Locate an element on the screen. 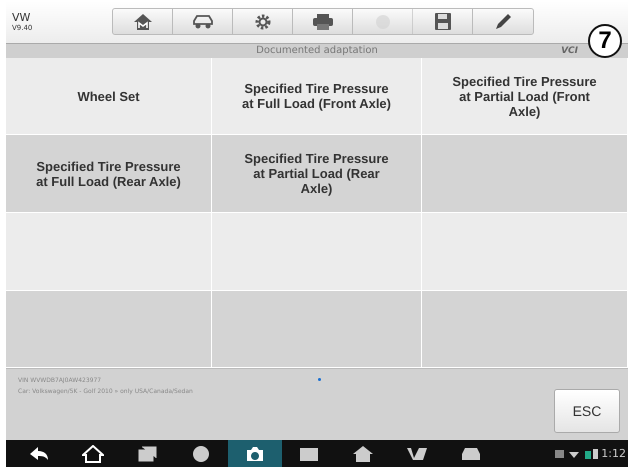 This screenshot has width=628, height=467. screen-title: Documented adaptation is located at coordinates (317, 50).